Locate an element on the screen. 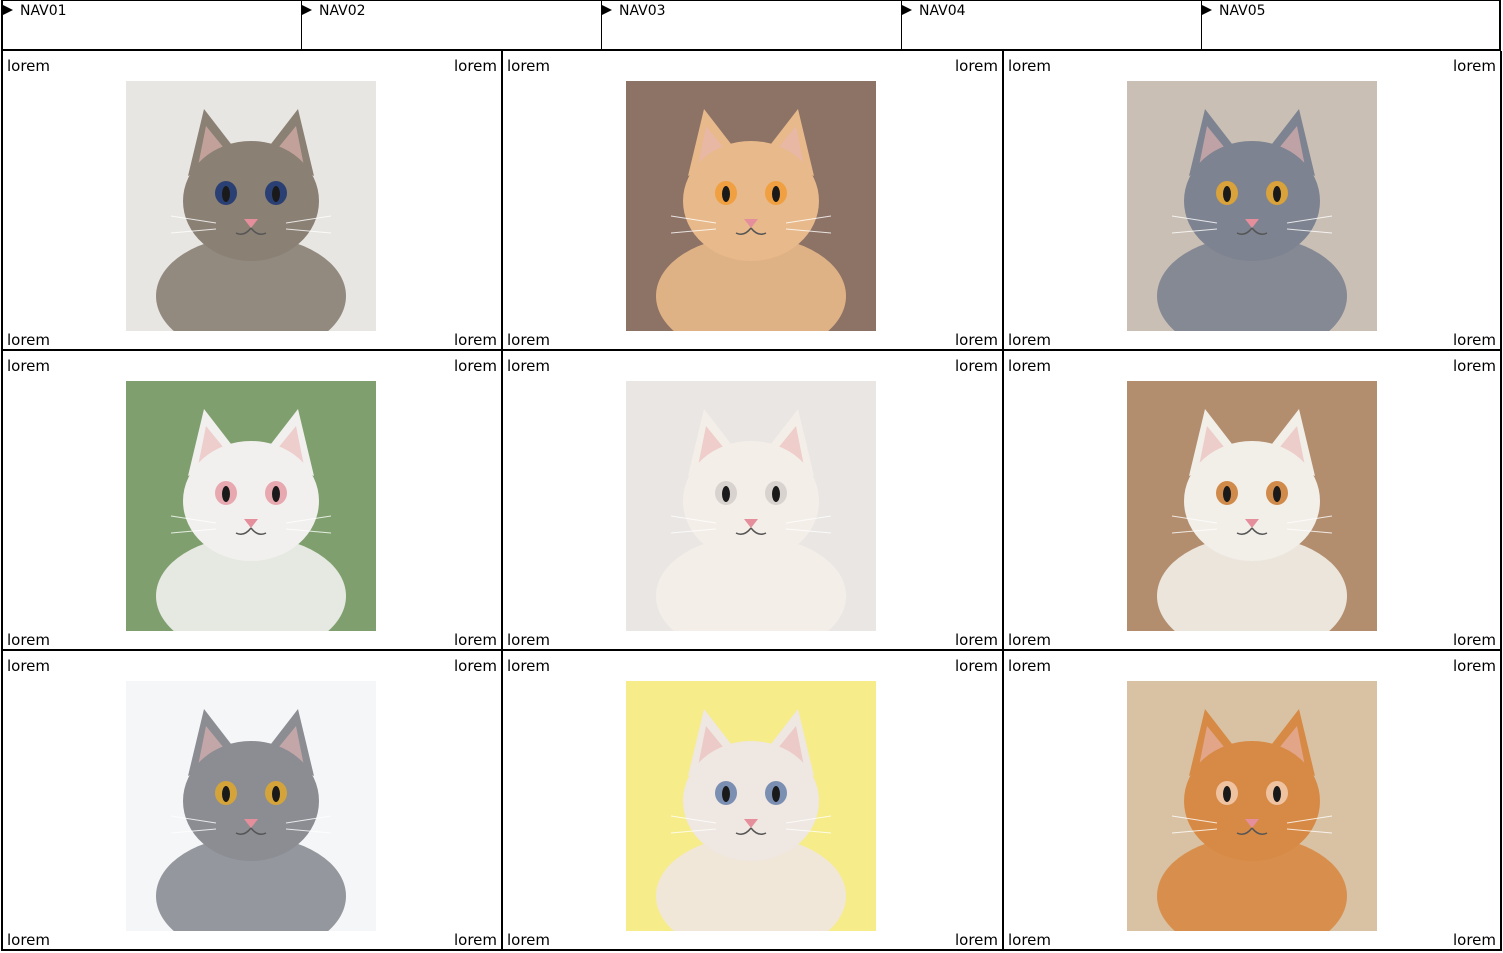 This screenshot has width=1503, height=953. nav-label: NAV04 is located at coordinates (942, 11).